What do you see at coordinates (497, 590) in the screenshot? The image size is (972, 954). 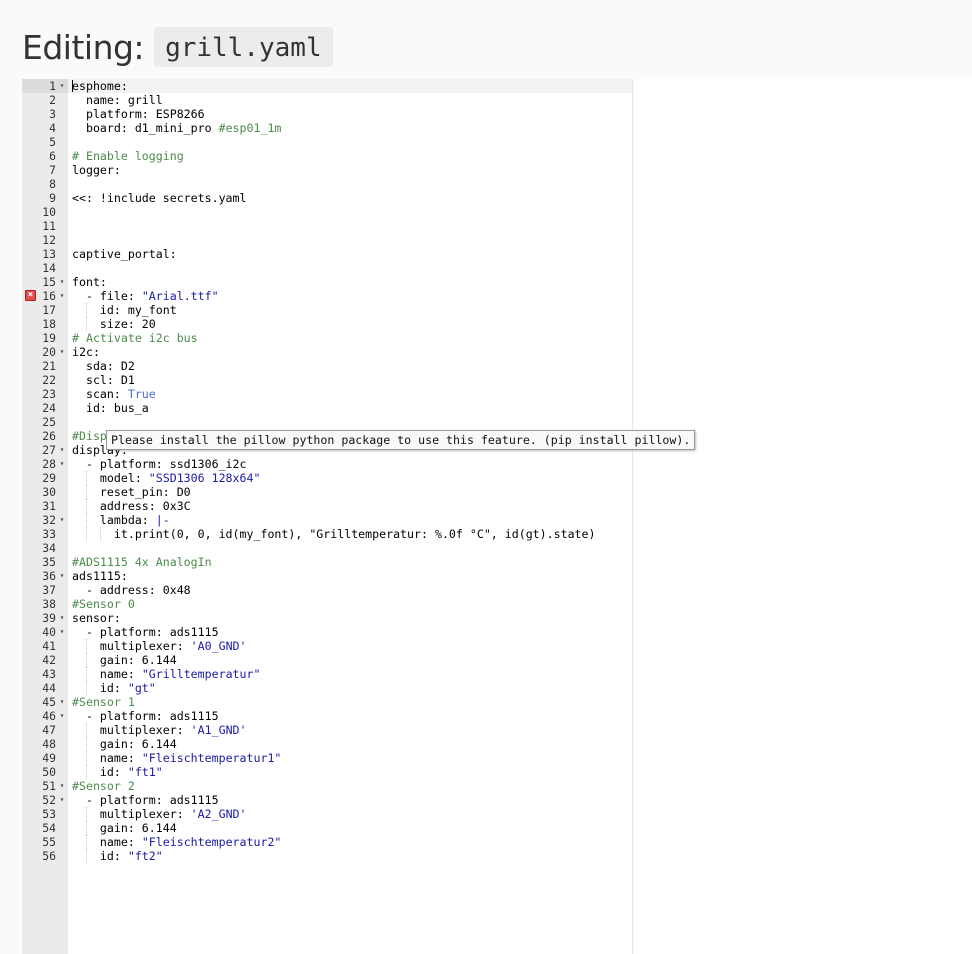 I see `code-line: 37 - address: 0x48` at bounding box center [497, 590].